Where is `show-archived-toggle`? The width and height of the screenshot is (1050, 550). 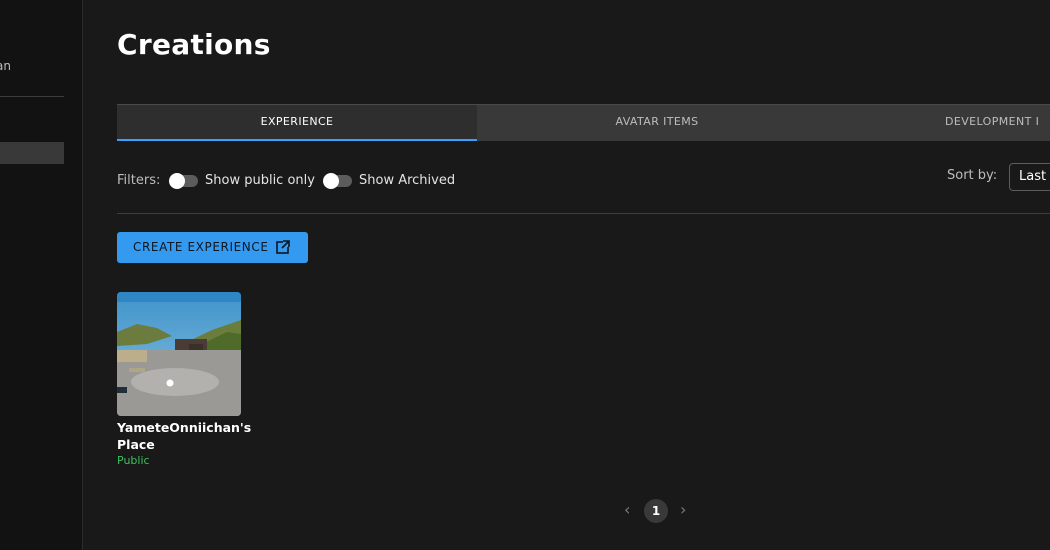 show-archived-toggle is located at coordinates (337, 181).